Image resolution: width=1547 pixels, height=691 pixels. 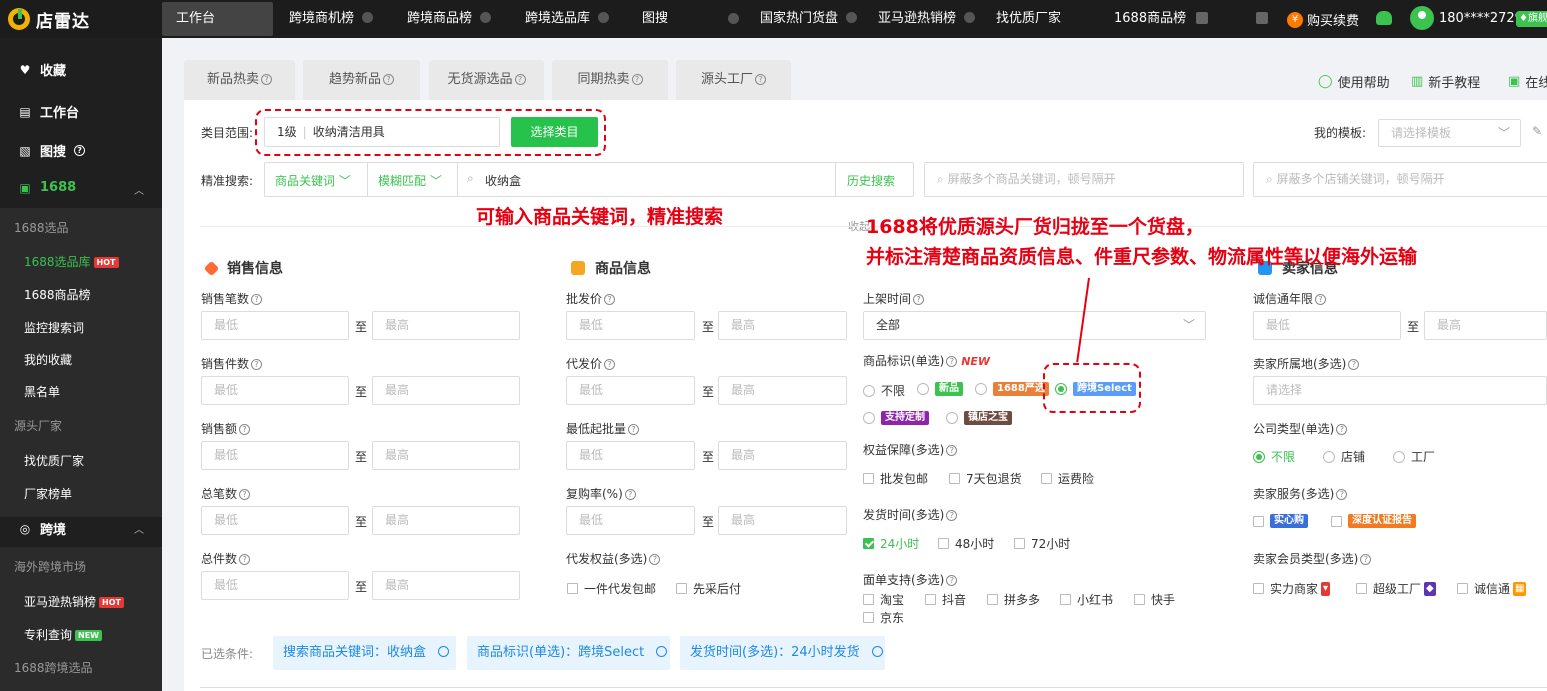 I want to click on listing-time-select: 全部 ﹀, so click(x=1034, y=325).